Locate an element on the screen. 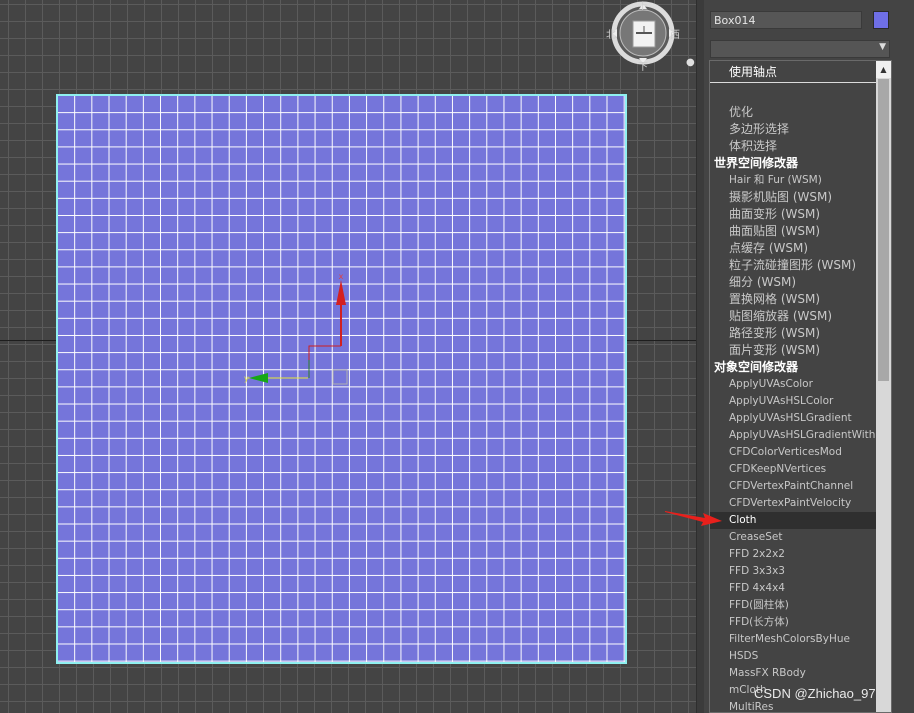 The height and width of the screenshot is (713, 914). list-item-cloth: Cloth is located at coordinates (793, 520).